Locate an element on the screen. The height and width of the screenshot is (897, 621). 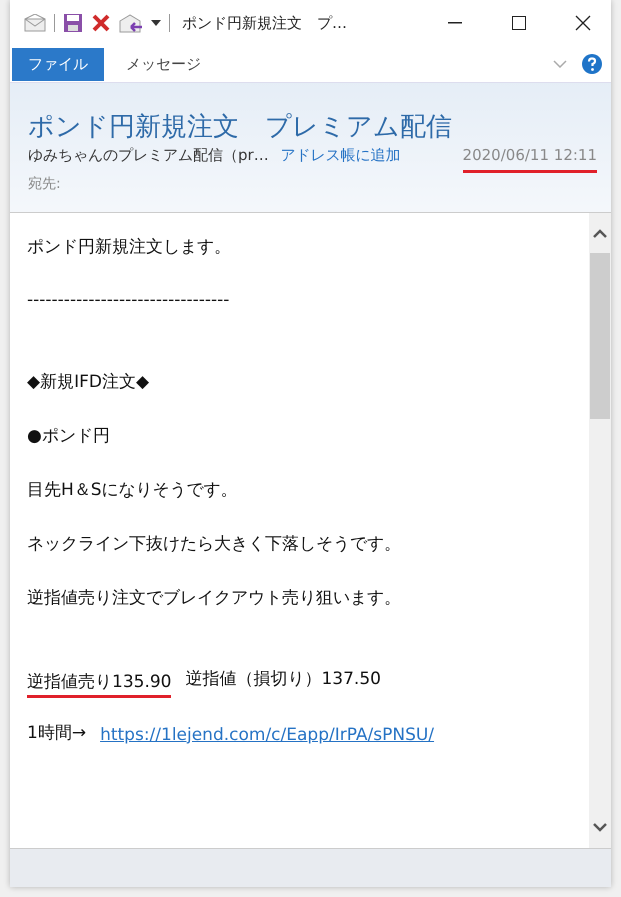
body-text: 1時間→ is located at coordinates (56, 733).